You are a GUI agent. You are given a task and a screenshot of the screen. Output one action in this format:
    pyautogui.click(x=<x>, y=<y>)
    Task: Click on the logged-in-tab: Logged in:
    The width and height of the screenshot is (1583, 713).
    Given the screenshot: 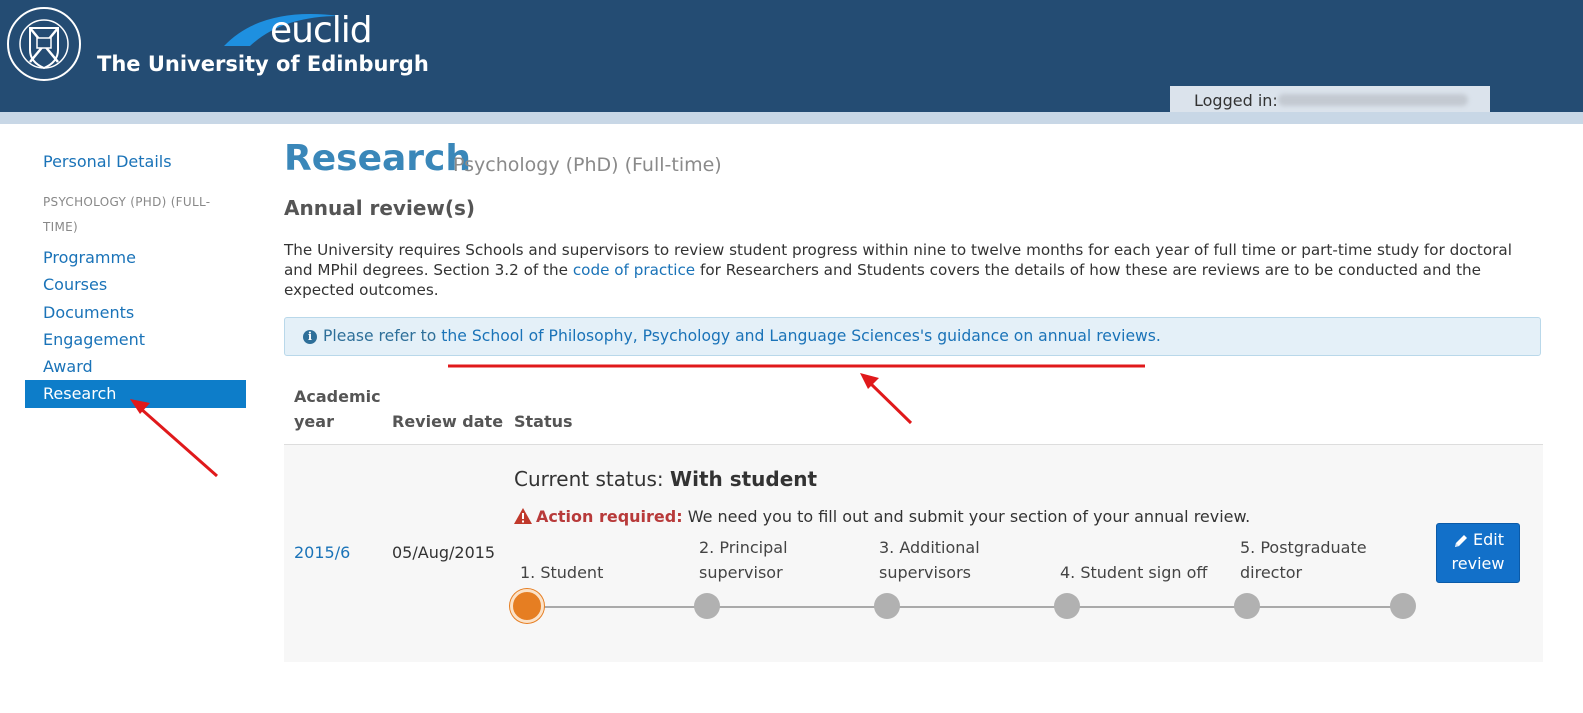 What is the action you would take?
    pyautogui.click(x=1330, y=99)
    